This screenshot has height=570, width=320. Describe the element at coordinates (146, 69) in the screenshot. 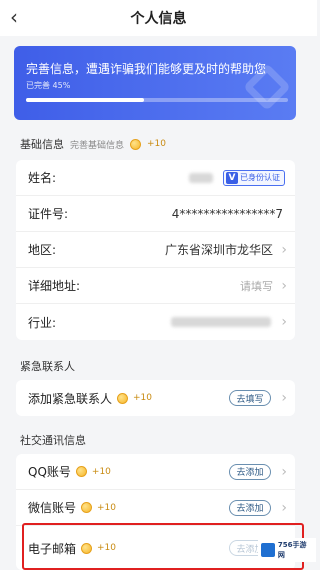

I see `banner-message: 完善信息，遭遇诈骗我们能够更及时的帮助您` at that location.